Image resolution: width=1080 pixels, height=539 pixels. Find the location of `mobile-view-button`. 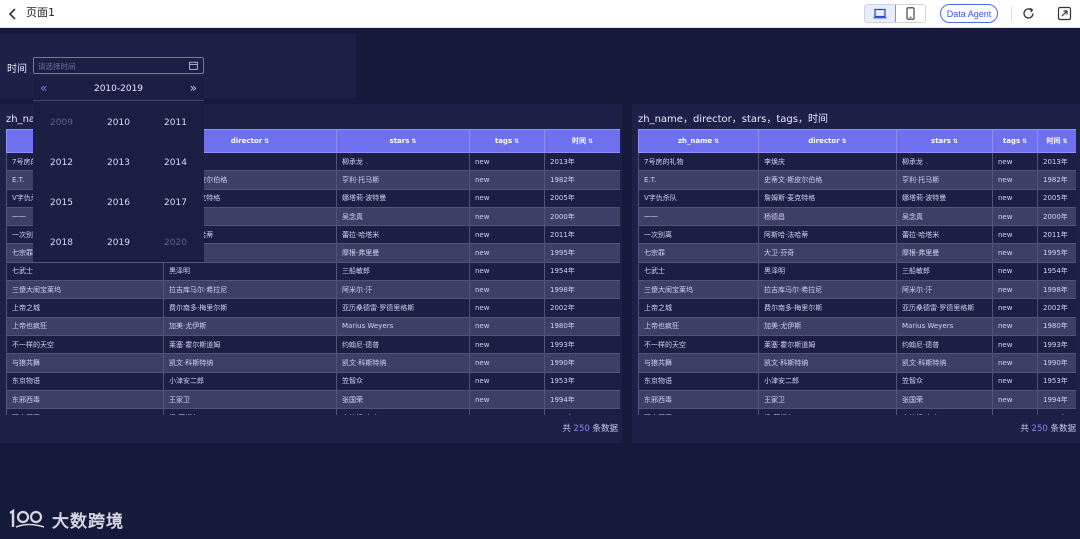

mobile-view-button is located at coordinates (911, 13).